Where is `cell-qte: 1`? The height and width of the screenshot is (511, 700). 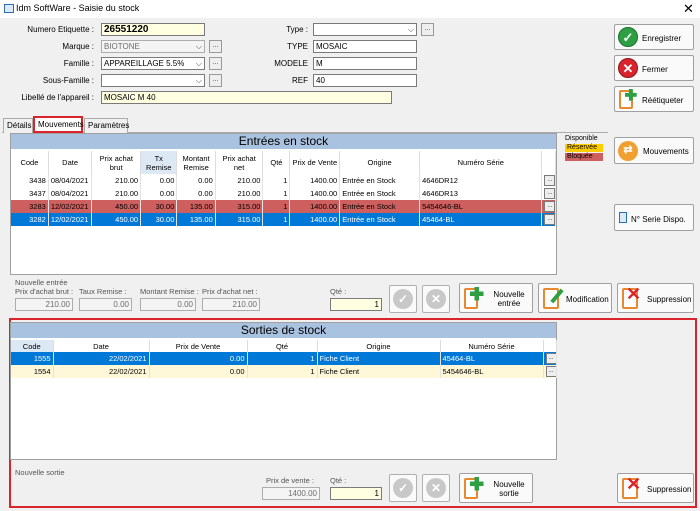 cell-qte: 1 is located at coordinates (282, 358).